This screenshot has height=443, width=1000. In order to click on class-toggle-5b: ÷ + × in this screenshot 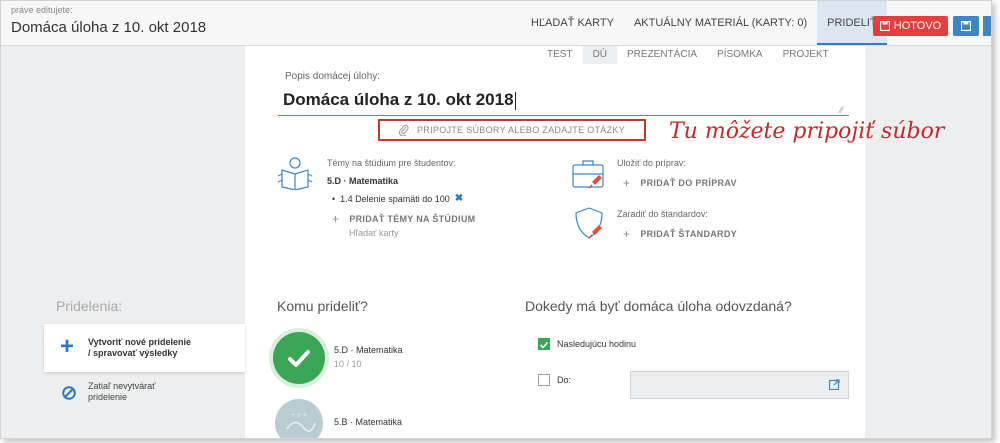, I will do `click(299, 418)`.